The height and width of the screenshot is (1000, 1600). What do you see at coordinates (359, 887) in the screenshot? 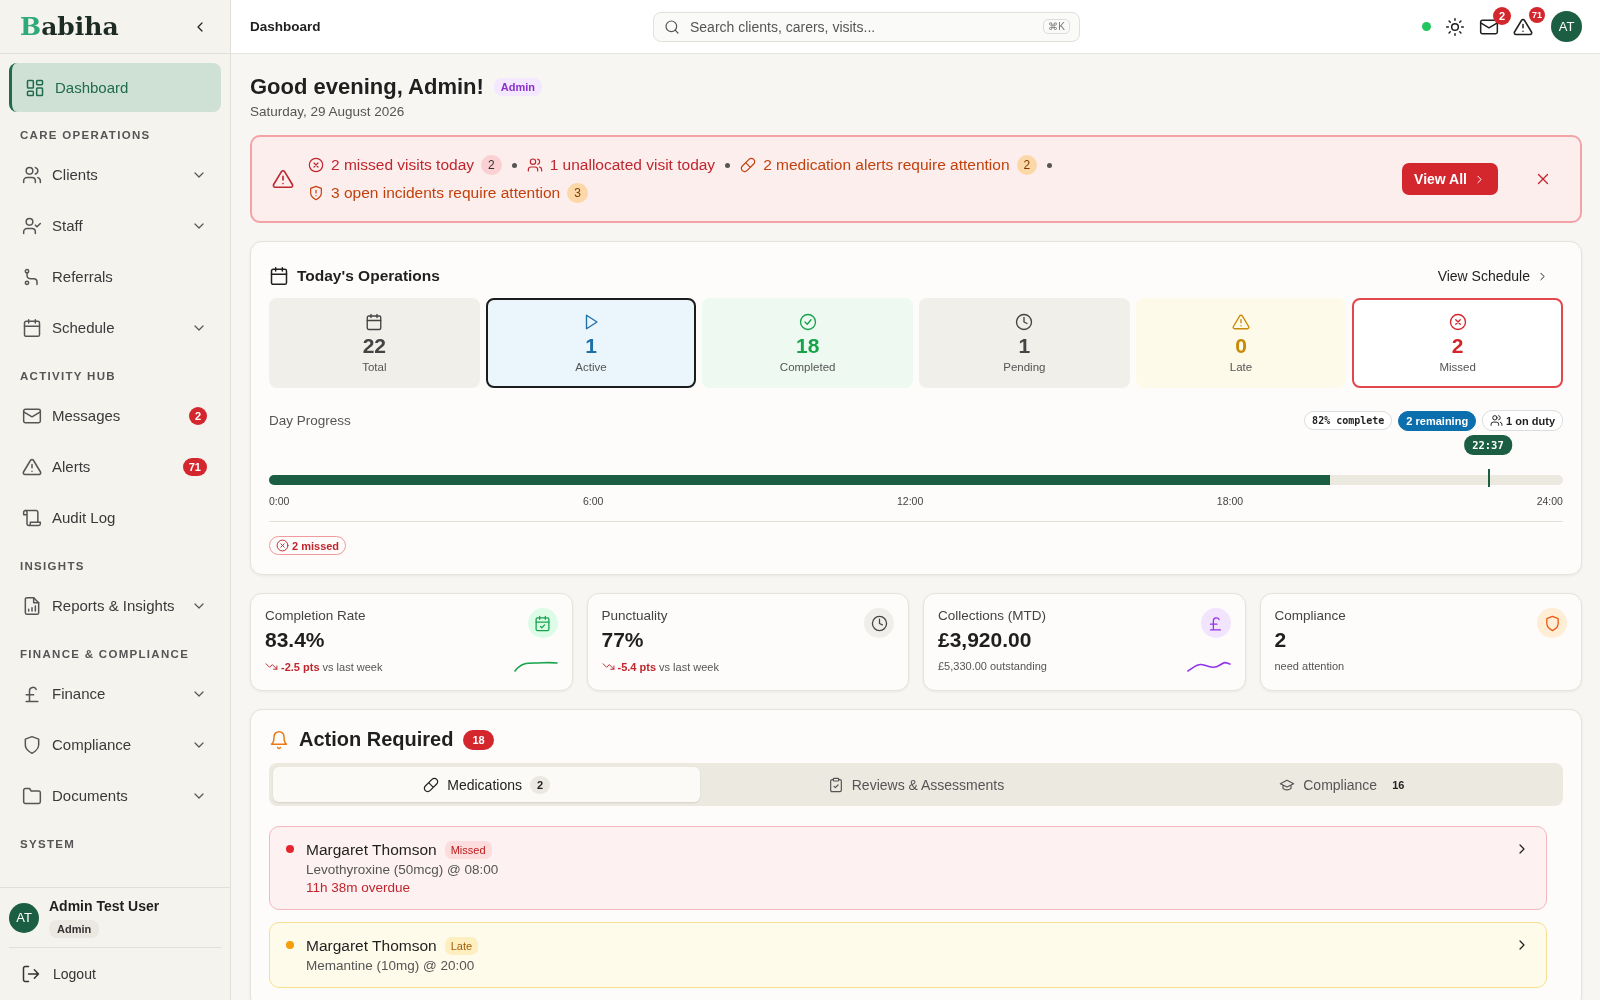
I see `overdue-text: 11h 38m overdue` at bounding box center [359, 887].